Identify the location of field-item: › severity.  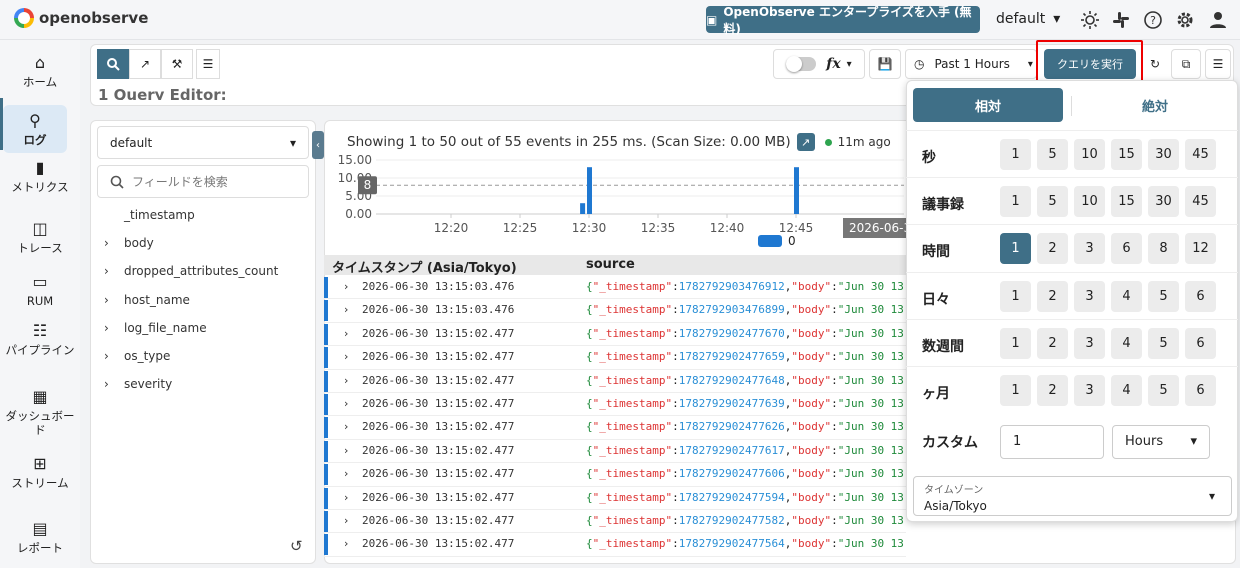
(138, 384).